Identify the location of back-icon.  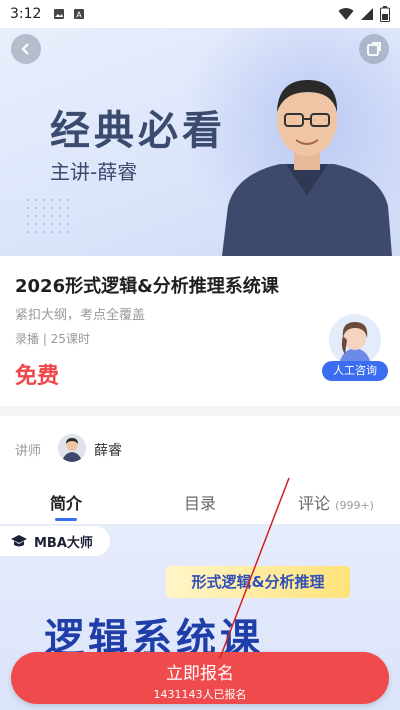
(25, 49).